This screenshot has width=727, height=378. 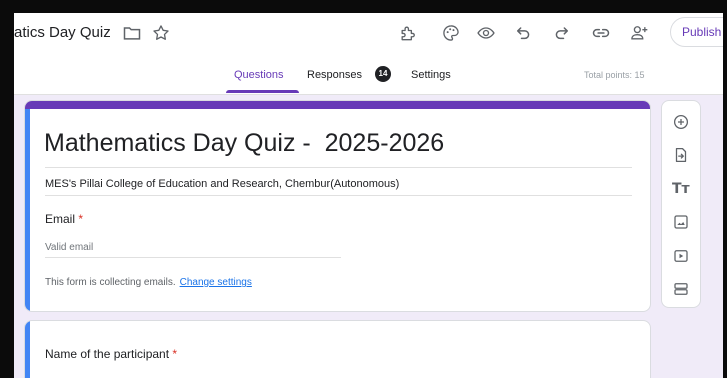 What do you see at coordinates (601, 33) in the screenshot?
I see `link-icon` at bounding box center [601, 33].